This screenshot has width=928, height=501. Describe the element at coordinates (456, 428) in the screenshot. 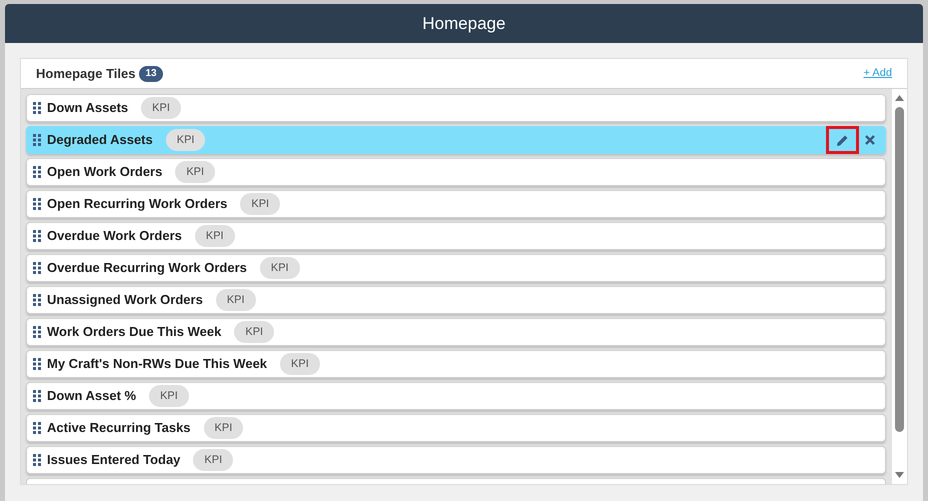

I see `tile-row: Active Recurring Tasks KPI` at that location.